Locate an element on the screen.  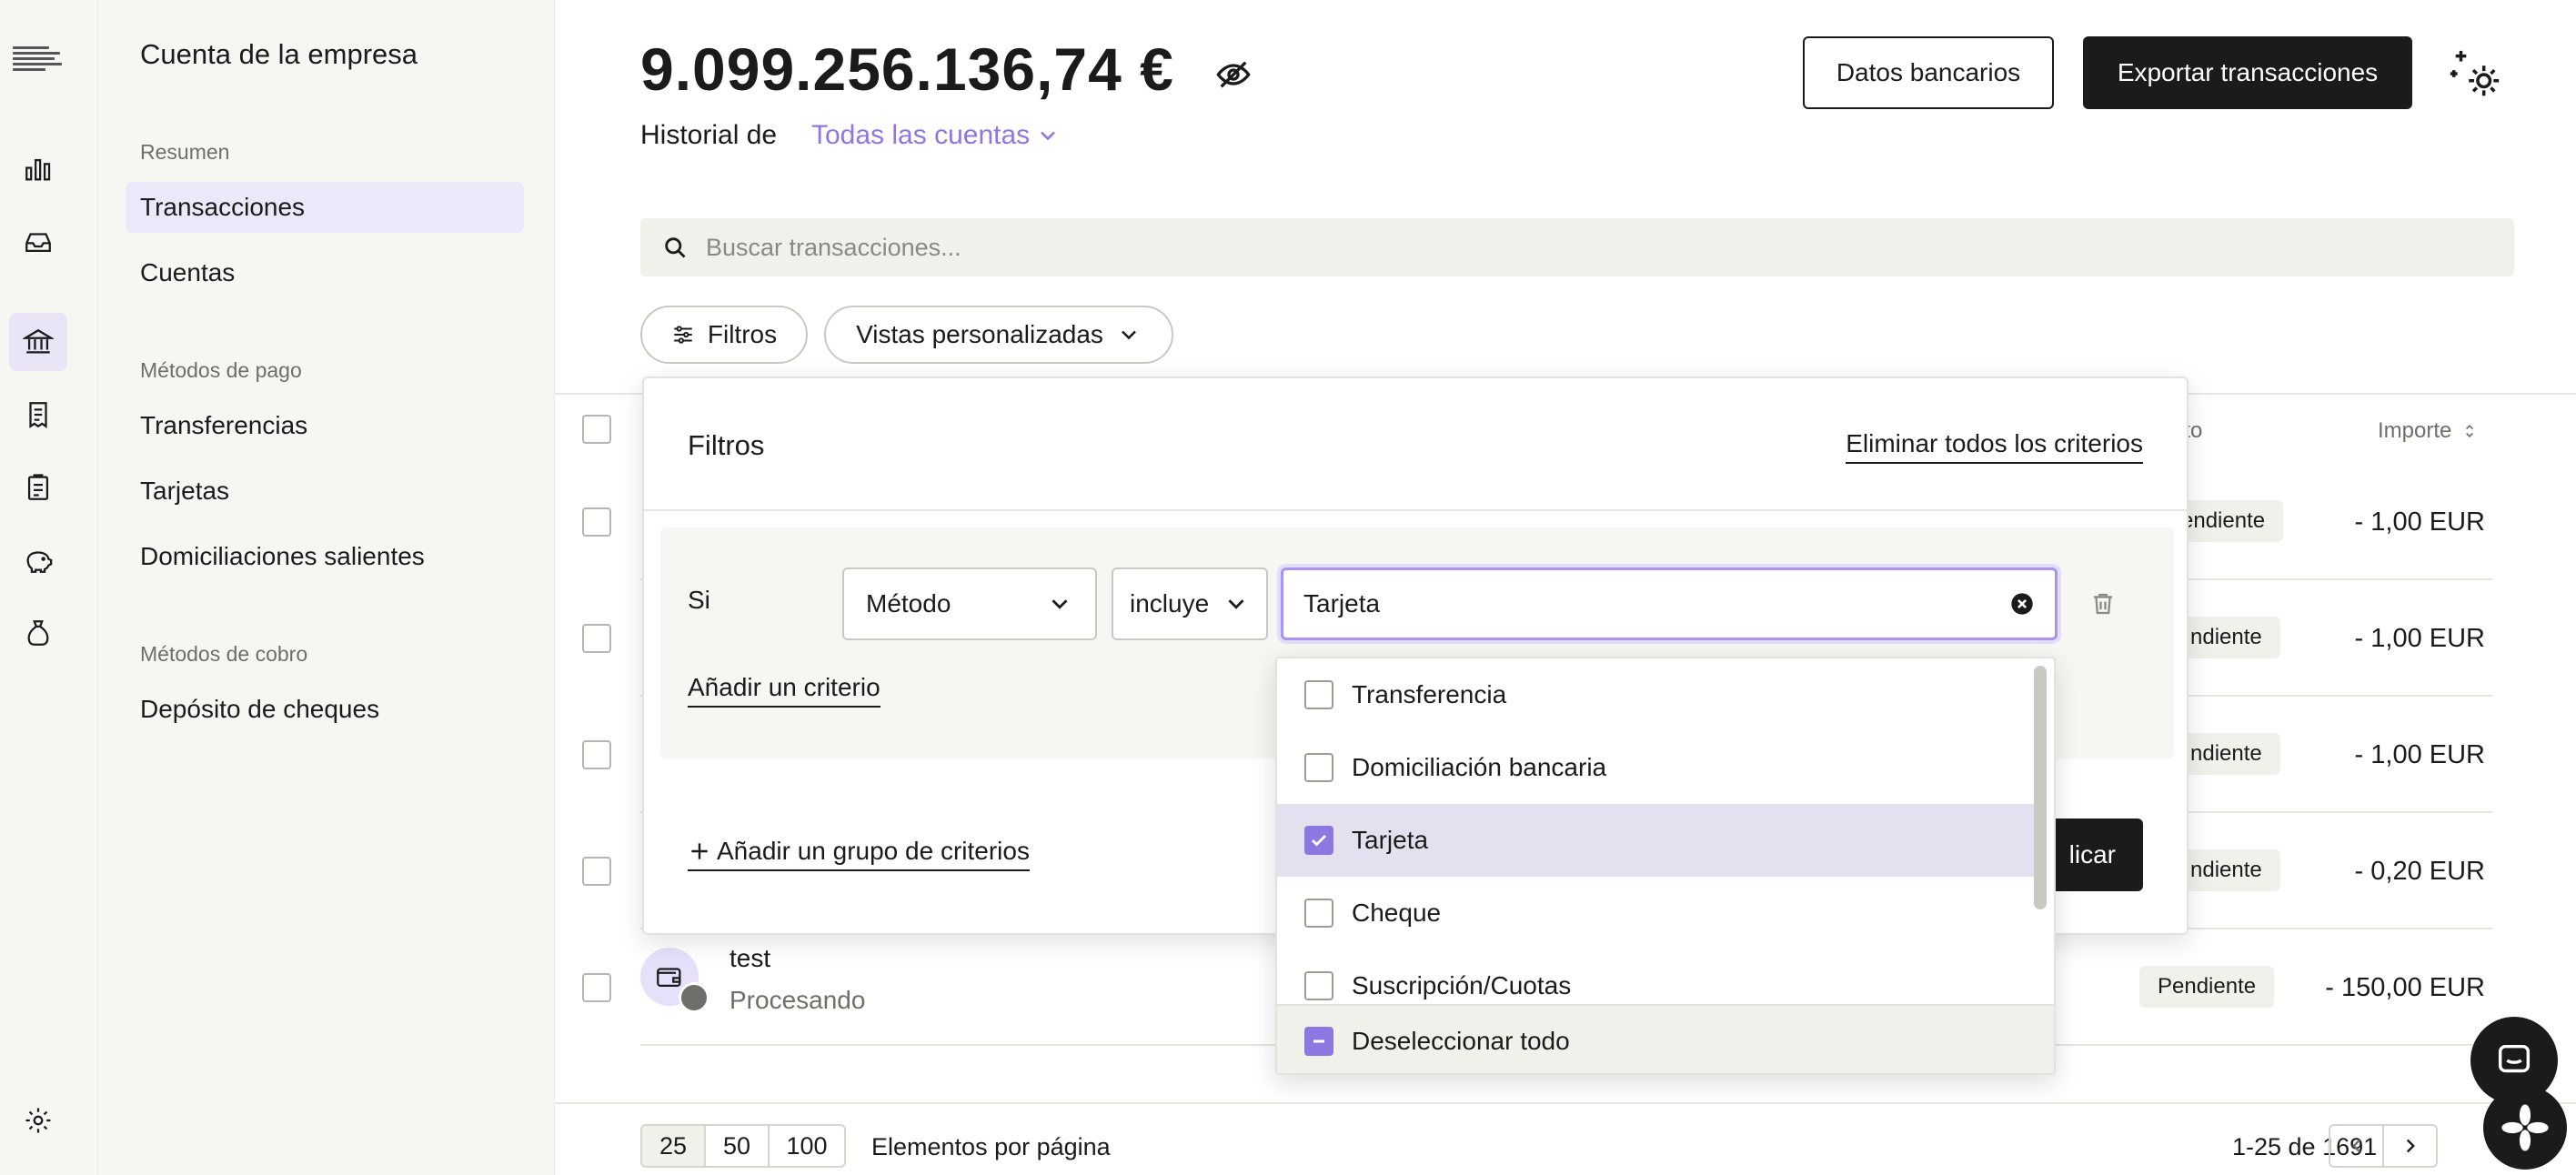
bank-details-button: Datos bancarios is located at coordinates (1928, 72).